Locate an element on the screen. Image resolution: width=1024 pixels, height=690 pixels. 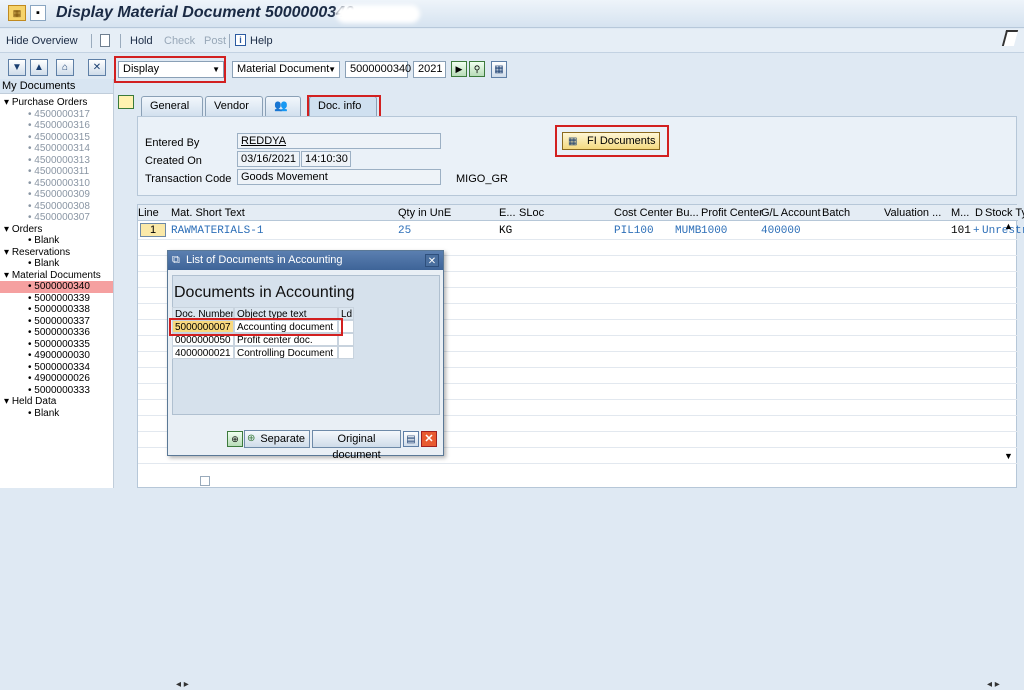
tree-item: • 4500000317 is located at coordinates (56, 115).